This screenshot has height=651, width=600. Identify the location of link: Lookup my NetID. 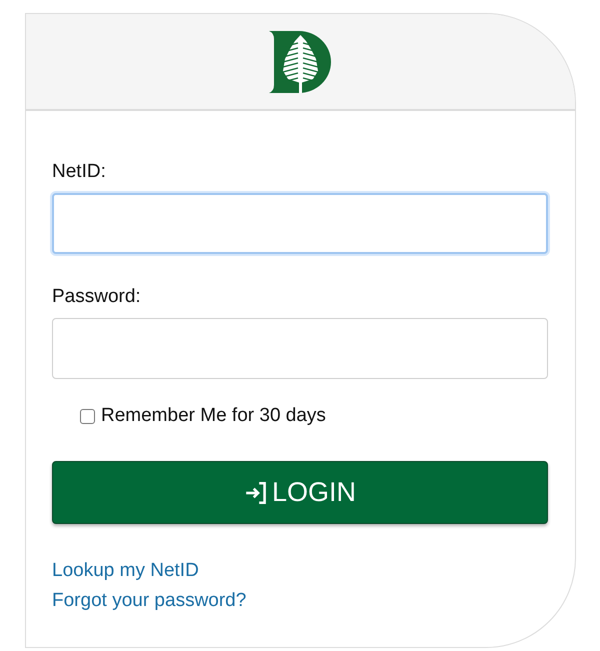
(125, 571).